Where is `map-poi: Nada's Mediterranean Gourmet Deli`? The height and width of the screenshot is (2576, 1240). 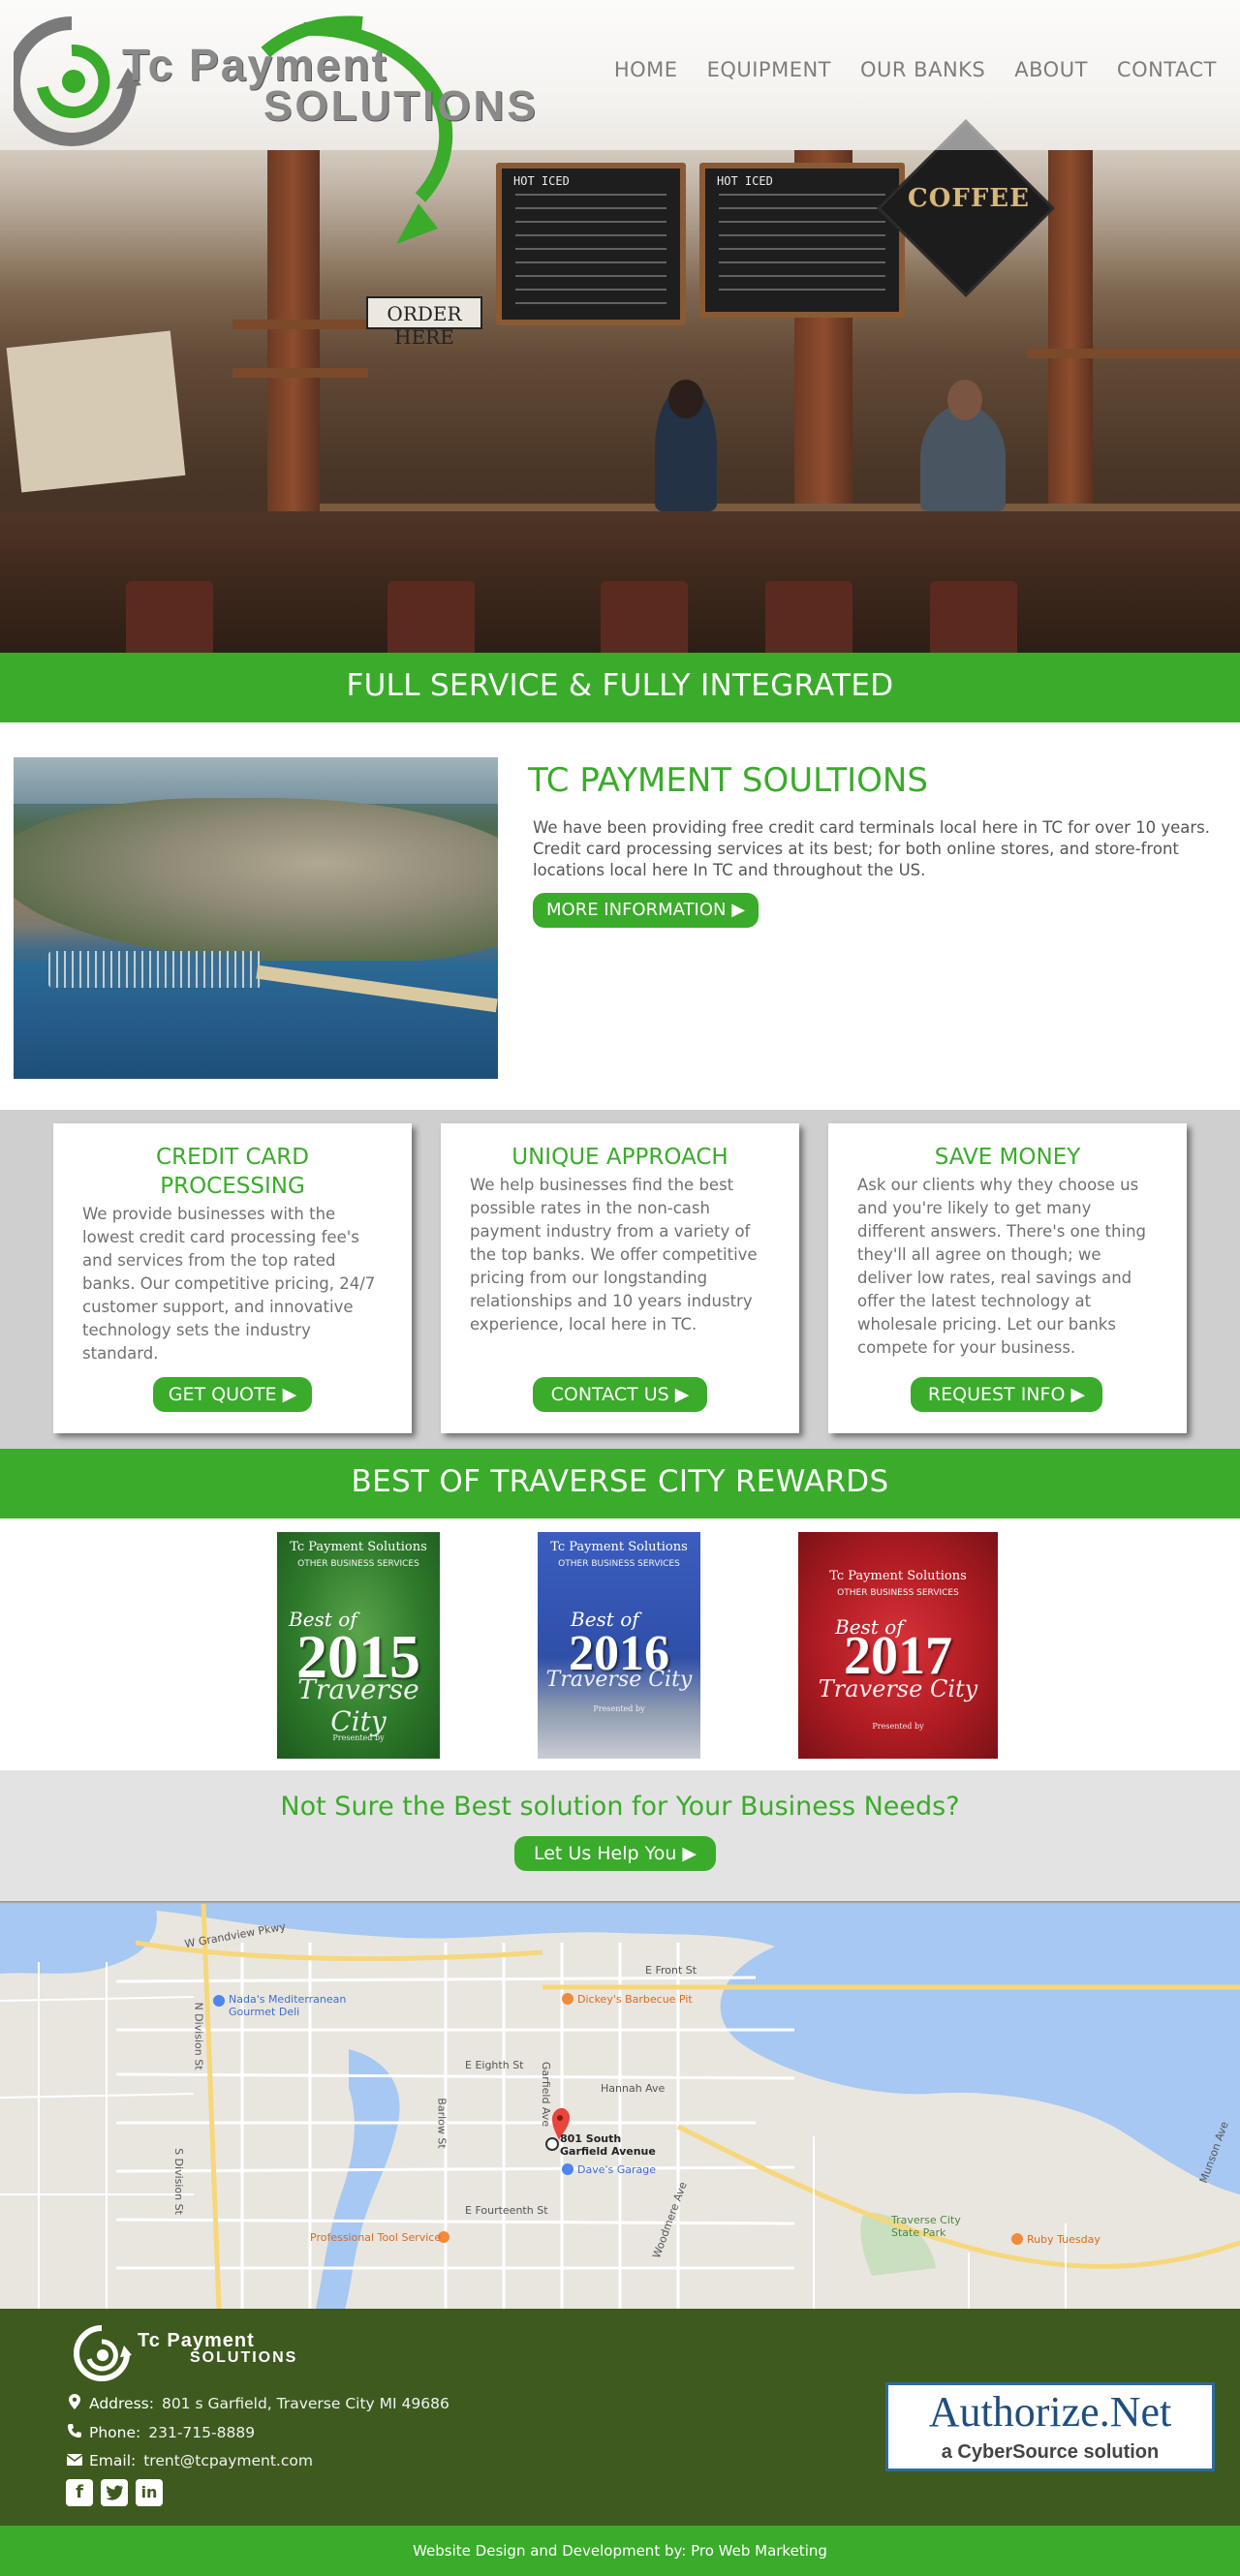
map-poi: Nada's Mediterranean Gourmet Deli is located at coordinates (296, 2005).